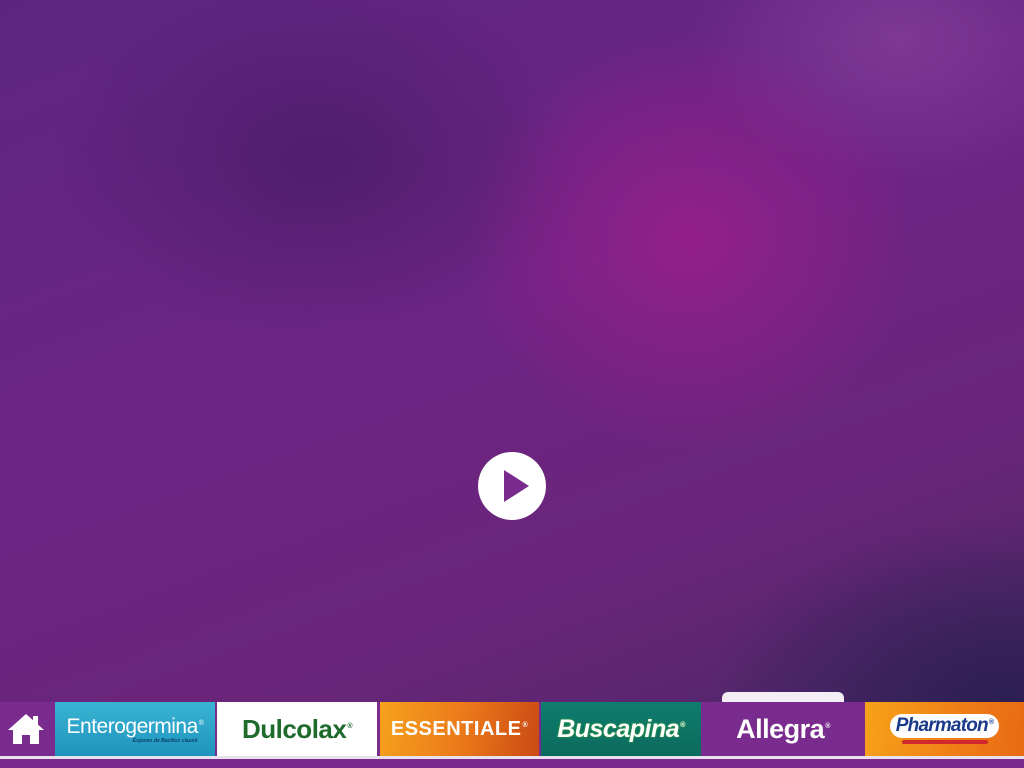 The width and height of the screenshot is (1024, 768). Describe the element at coordinates (512, 763) in the screenshot. I see `bottom-strip` at that location.